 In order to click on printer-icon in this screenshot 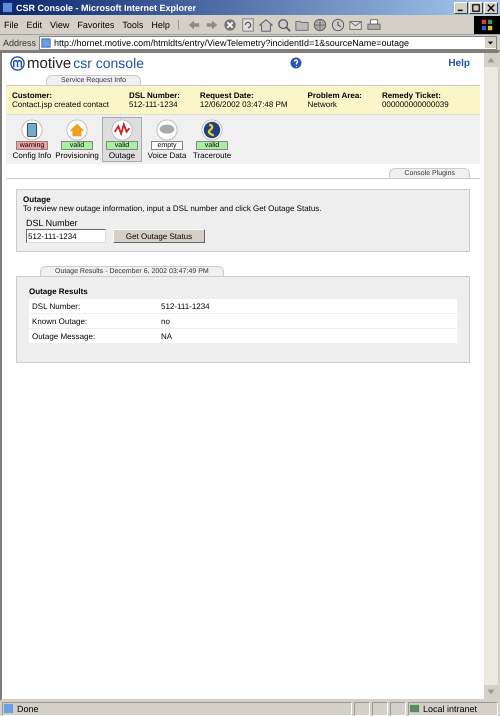, I will do `click(373, 25)`.